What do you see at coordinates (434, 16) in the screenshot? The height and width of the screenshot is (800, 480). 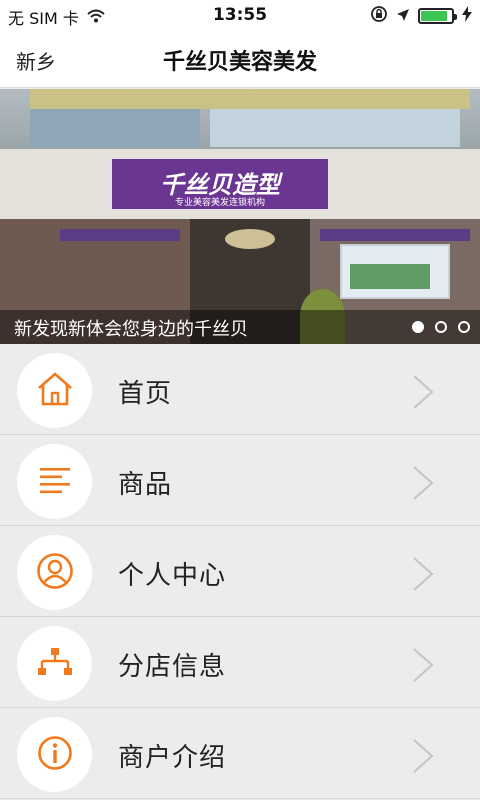 I see `battery-level` at bounding box center [434, 16].